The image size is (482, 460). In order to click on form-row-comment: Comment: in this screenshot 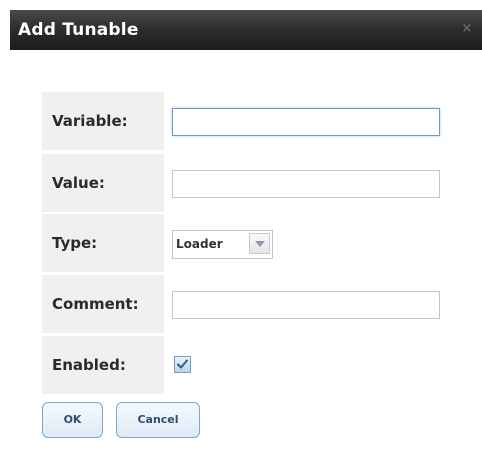, I will do `click(247, 304)`.